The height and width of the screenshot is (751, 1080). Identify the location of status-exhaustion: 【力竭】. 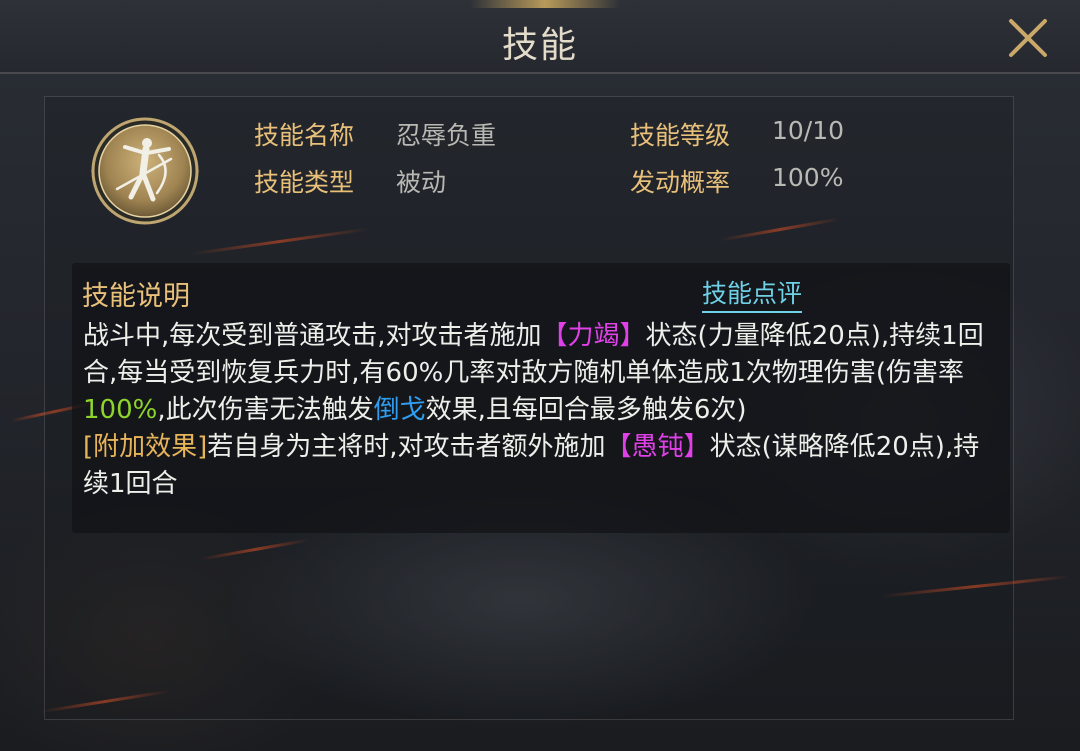
(593, 336).